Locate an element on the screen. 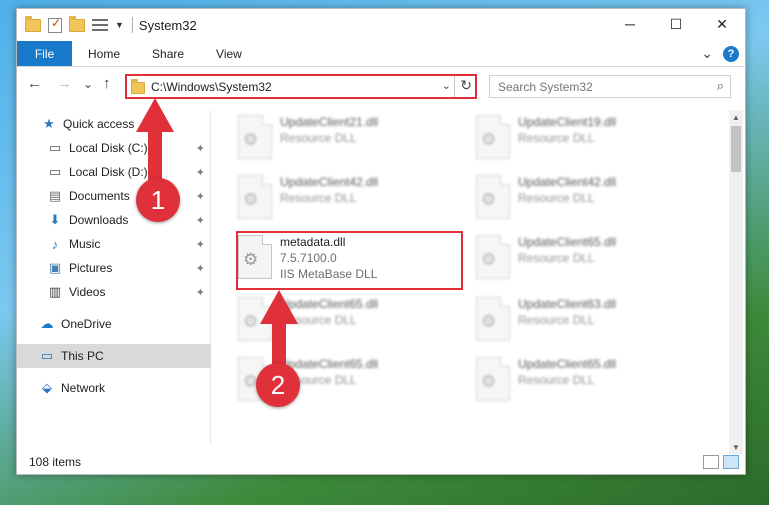 The width and height of the screenshot is (769, 505). forward-arrow-icon: → is located at coordinates (64, 83).